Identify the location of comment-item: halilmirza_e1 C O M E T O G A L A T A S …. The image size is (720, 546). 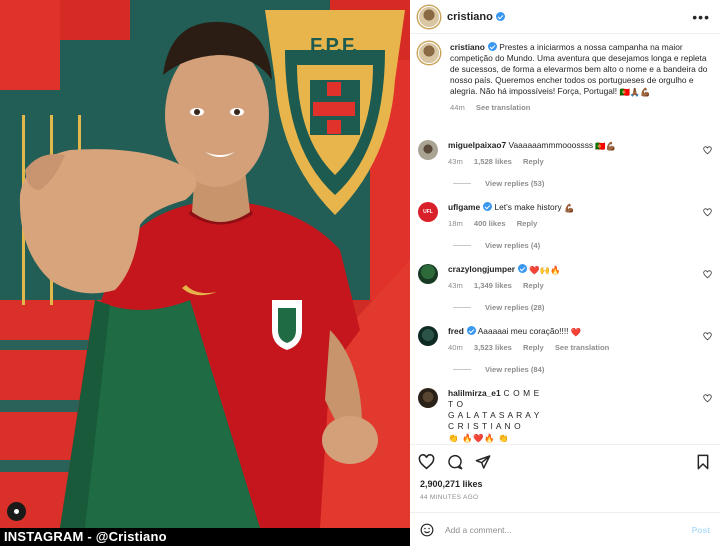
(565, 416).